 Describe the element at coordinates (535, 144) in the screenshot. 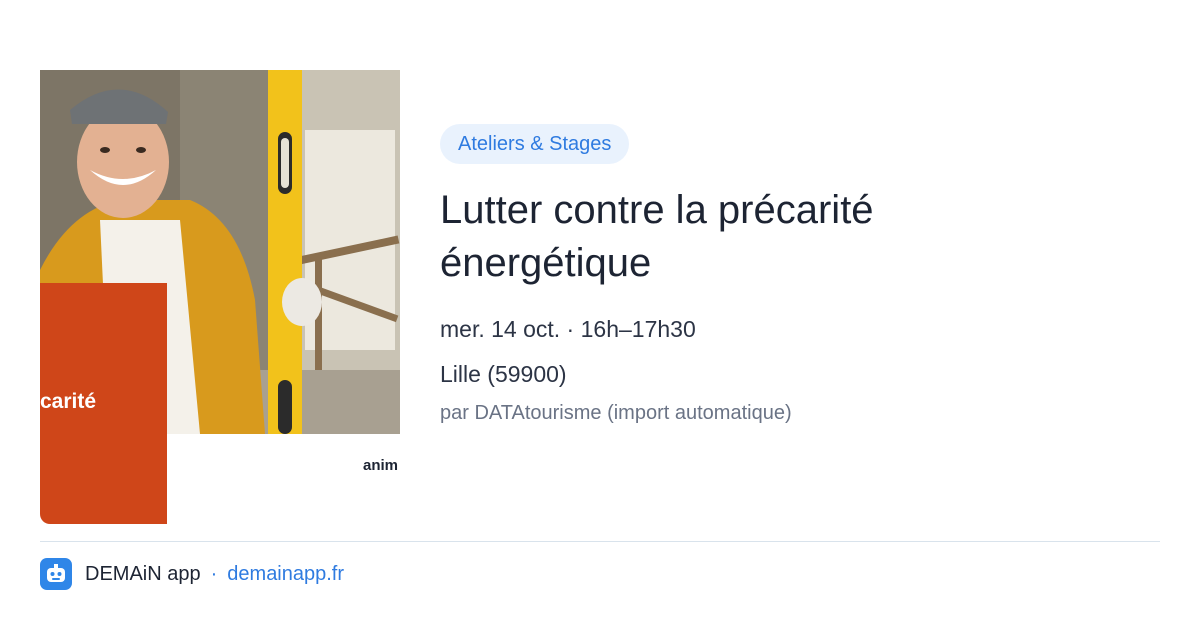

I see `category-badge: Ateliers & Stages` at that location.